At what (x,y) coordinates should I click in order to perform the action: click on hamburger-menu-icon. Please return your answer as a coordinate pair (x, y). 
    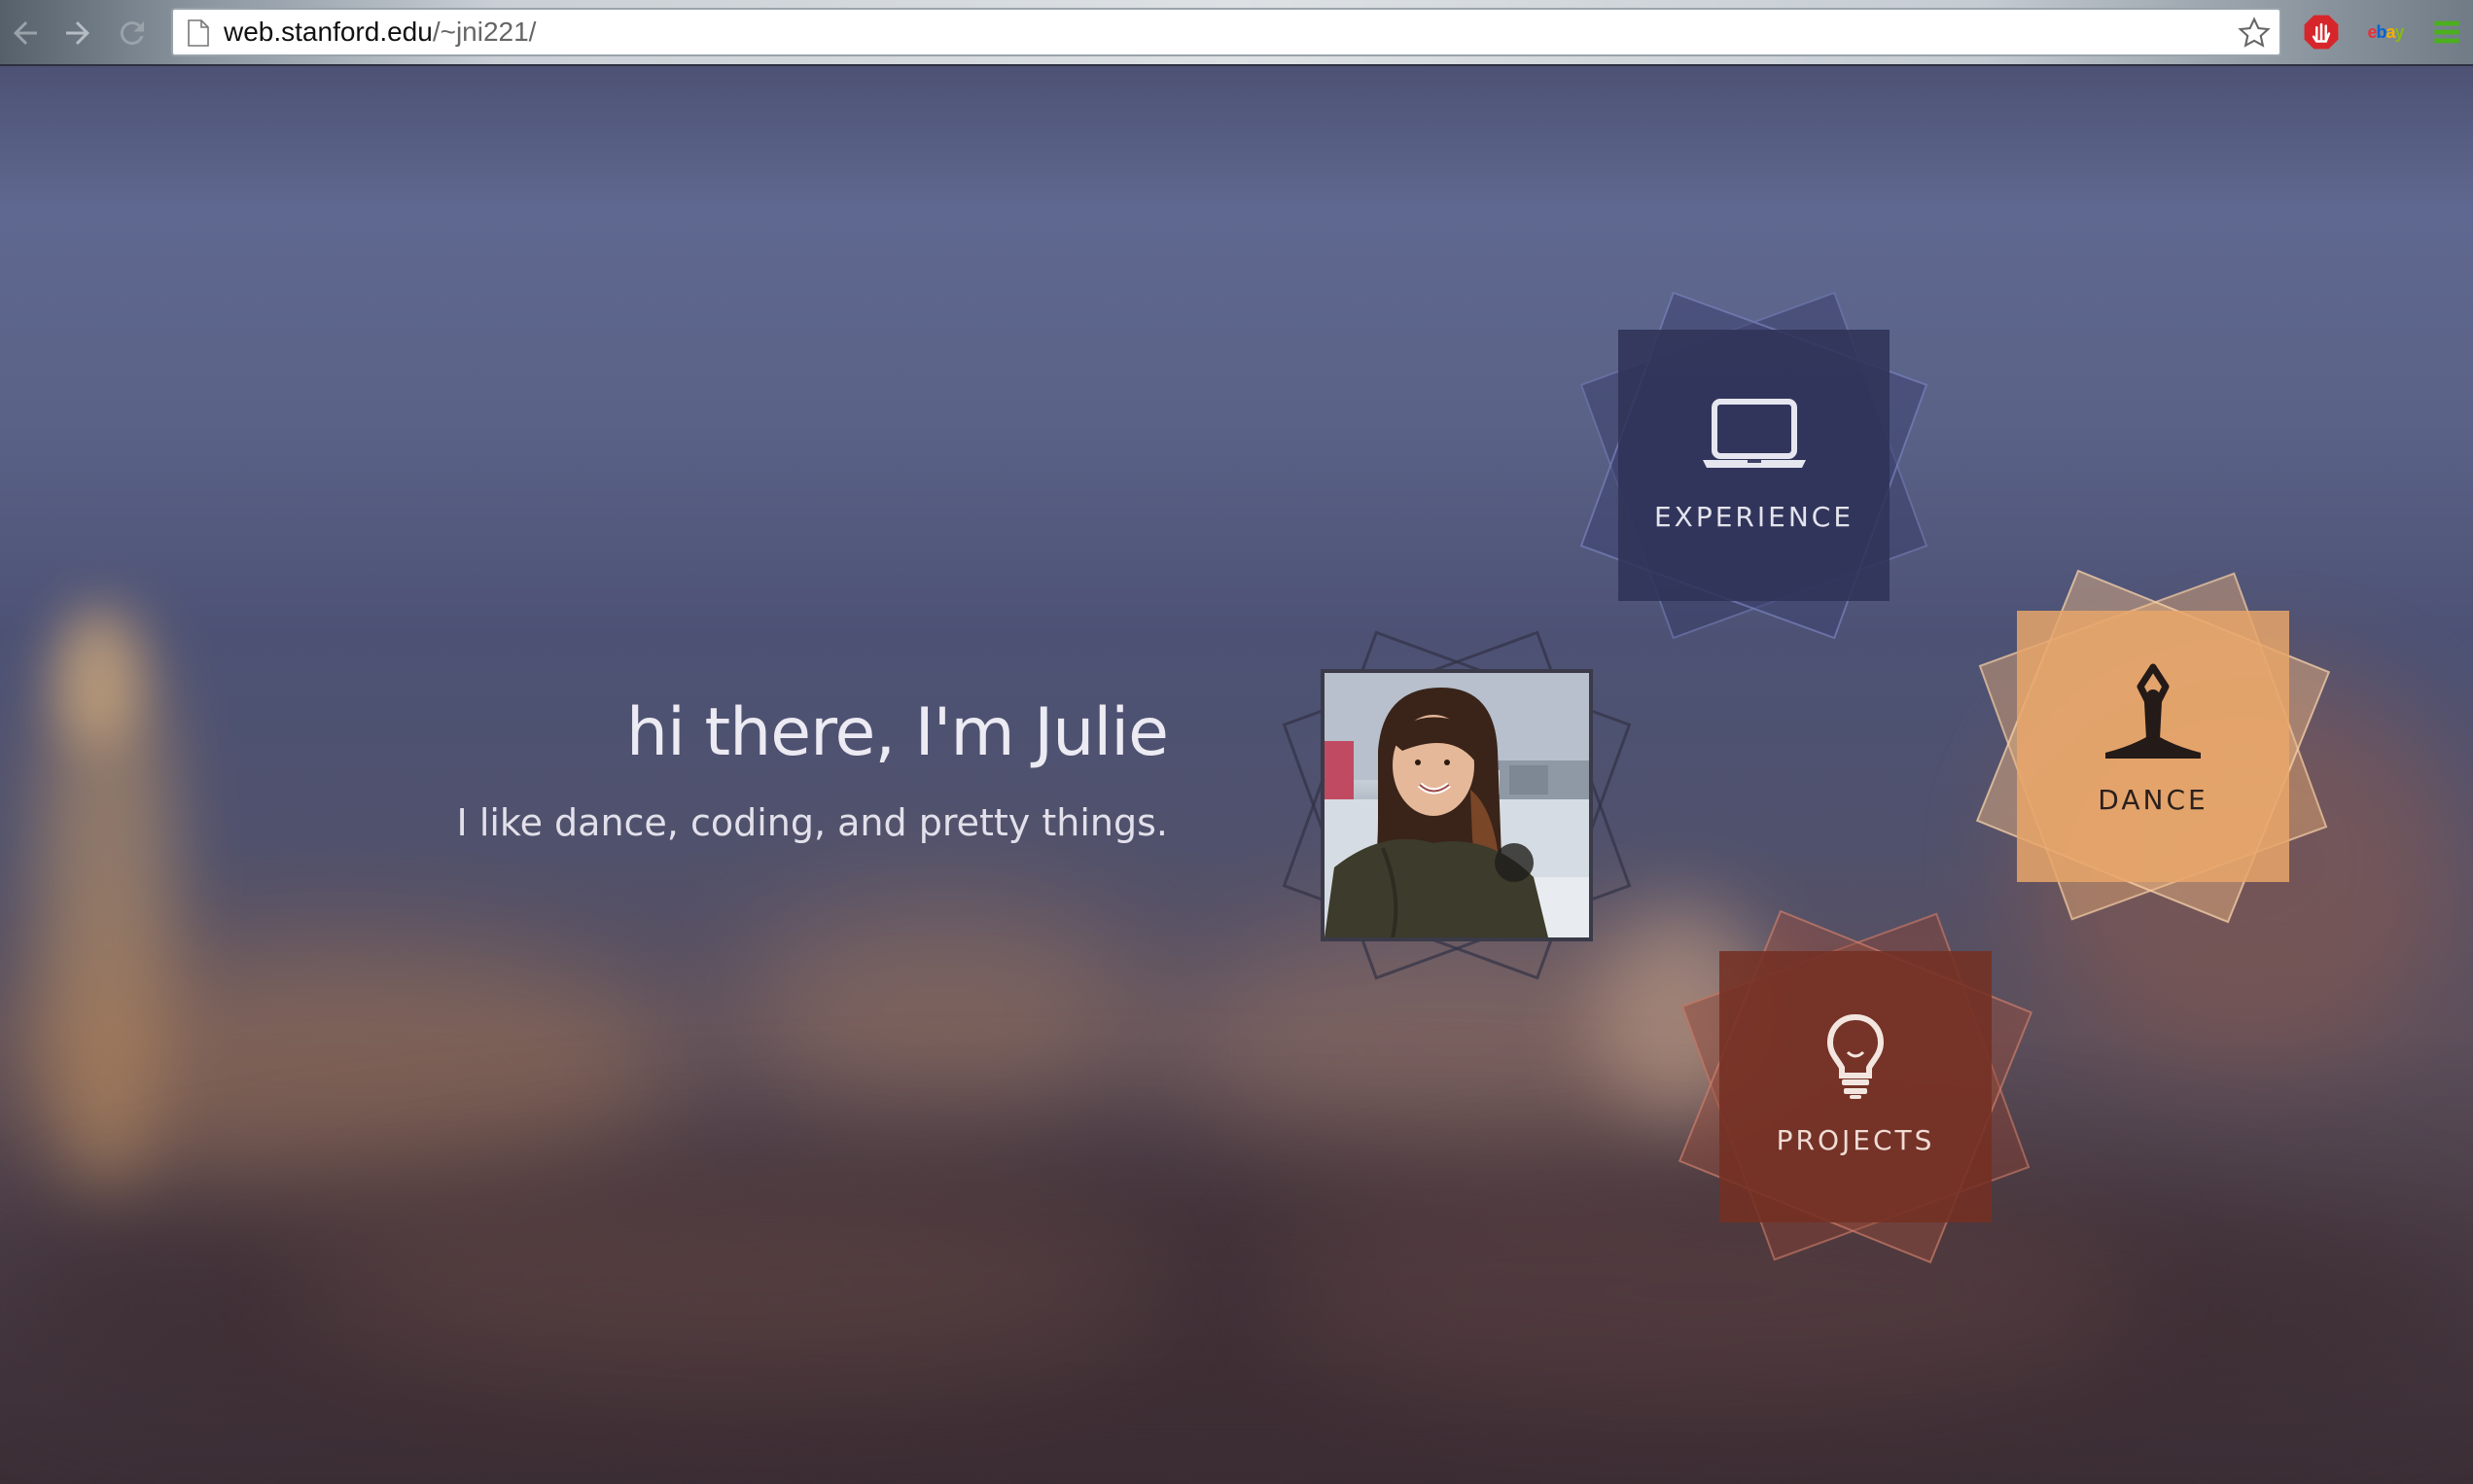
    Looking at the image, I should click on (2446, 32).